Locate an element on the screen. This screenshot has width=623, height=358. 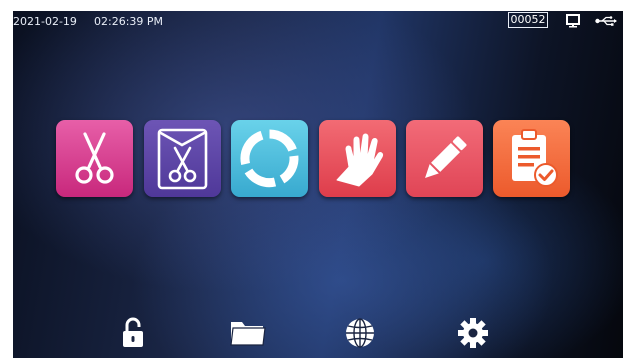
glove-tile is located at coordinates (357, 158).